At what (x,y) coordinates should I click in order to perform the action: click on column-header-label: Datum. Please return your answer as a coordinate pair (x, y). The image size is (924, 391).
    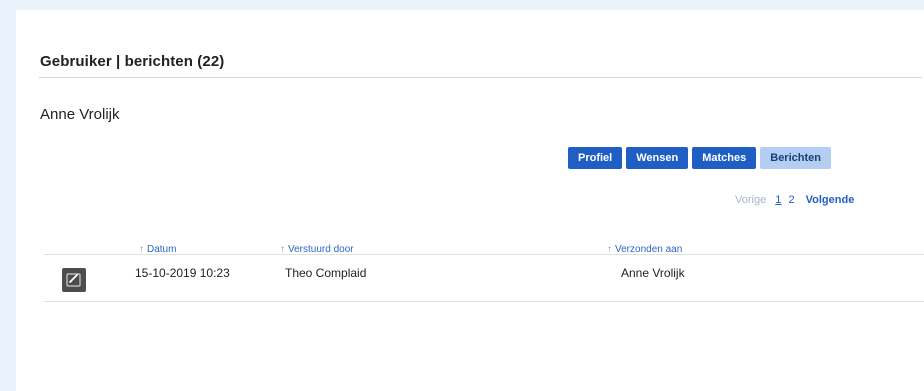
    Looking at the image, I should click on (162, 249).